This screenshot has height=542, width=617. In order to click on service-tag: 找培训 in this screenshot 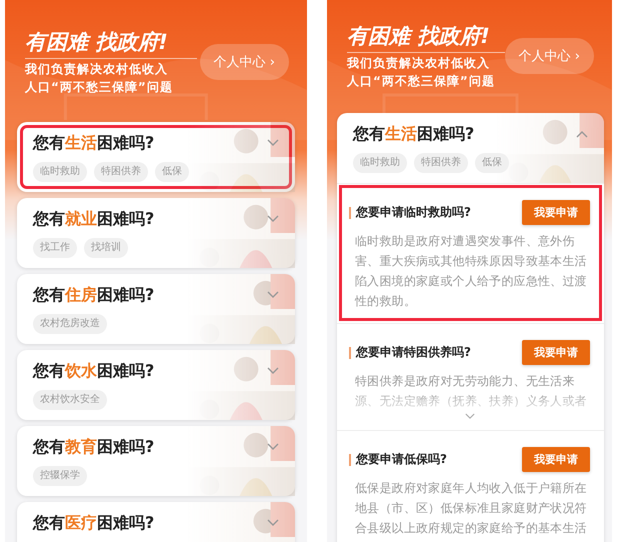, I will do `click(106, 248)`.